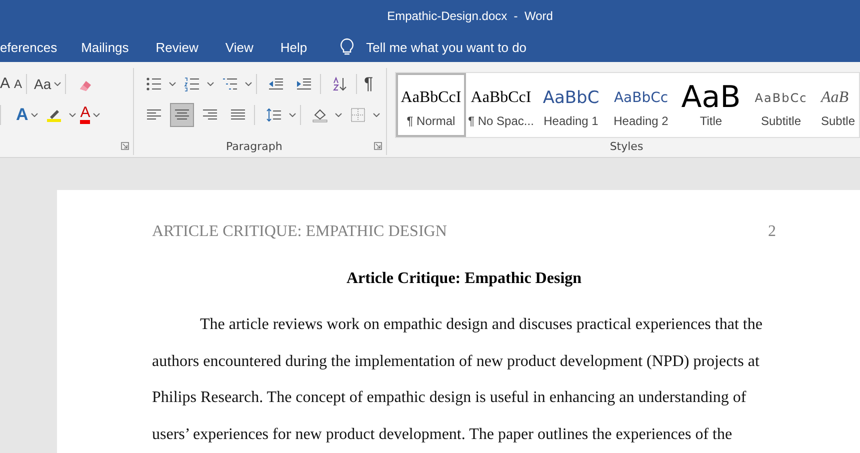 This screenshot has height=453, width=860. Describe the element at coordinates (177, 47) in the screenshot. I see `ribbon-tab: Review` at that location.